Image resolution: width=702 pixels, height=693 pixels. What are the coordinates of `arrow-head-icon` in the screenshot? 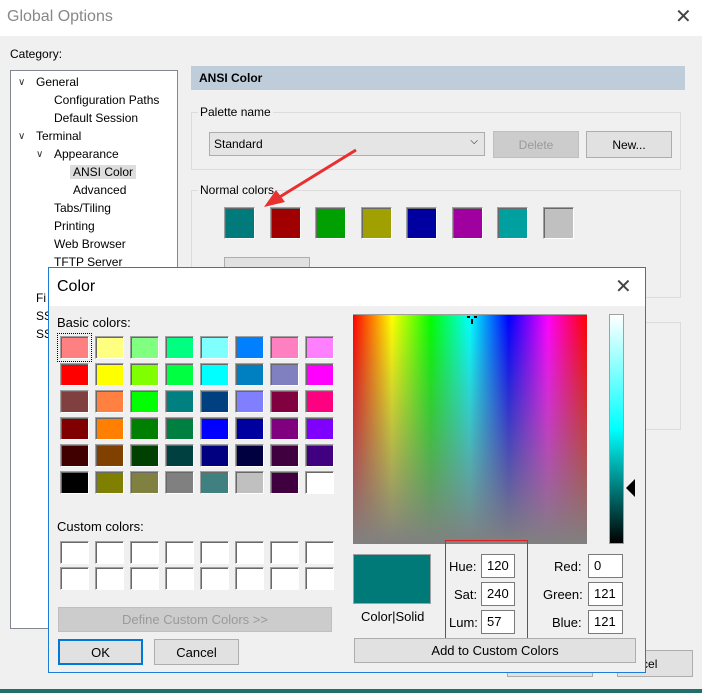 It's located at (274, 198).